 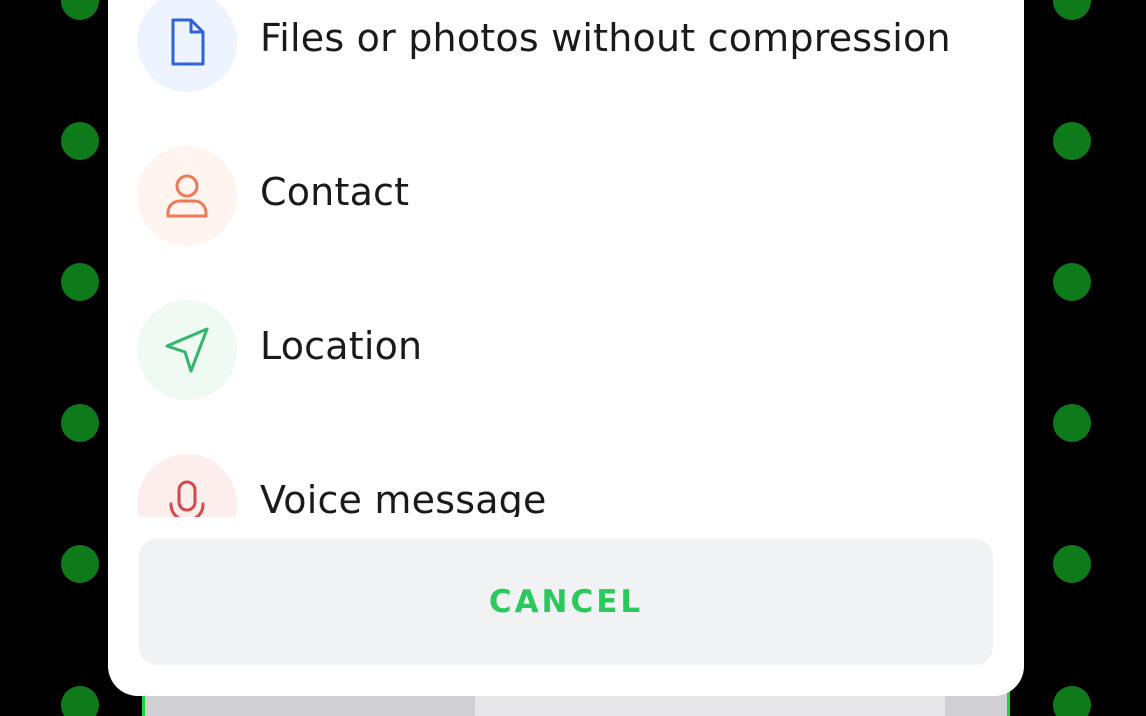 I want to click on right-dot-column, so click(x=1073, y=358).